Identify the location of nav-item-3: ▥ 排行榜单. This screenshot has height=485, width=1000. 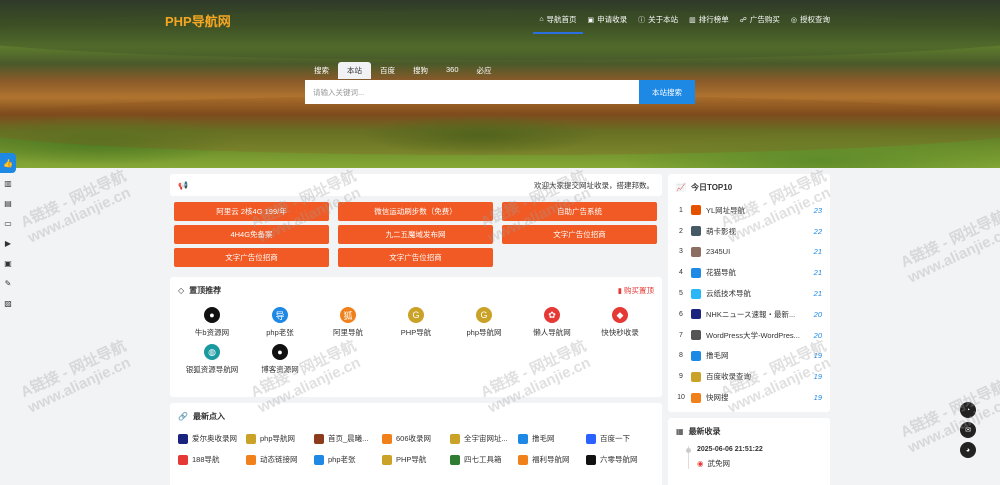
(709, 19).